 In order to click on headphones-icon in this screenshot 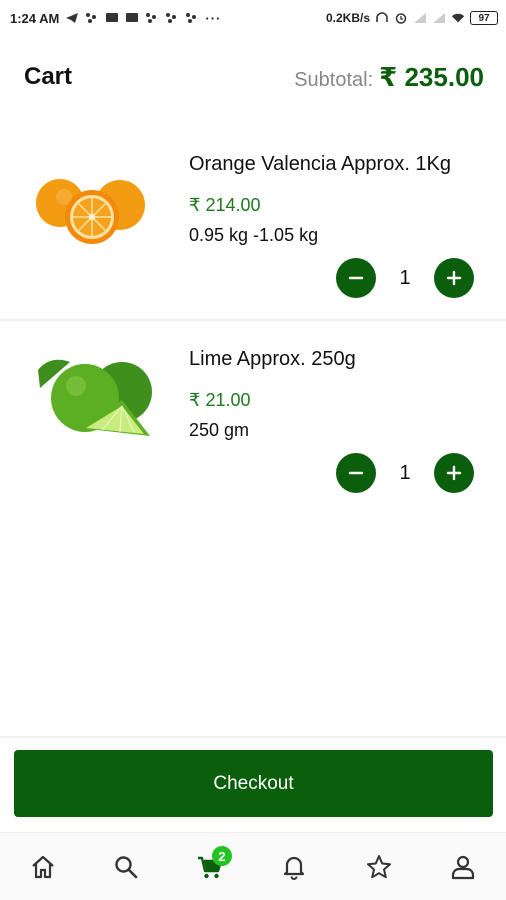, I will do `click(382, 17)`.